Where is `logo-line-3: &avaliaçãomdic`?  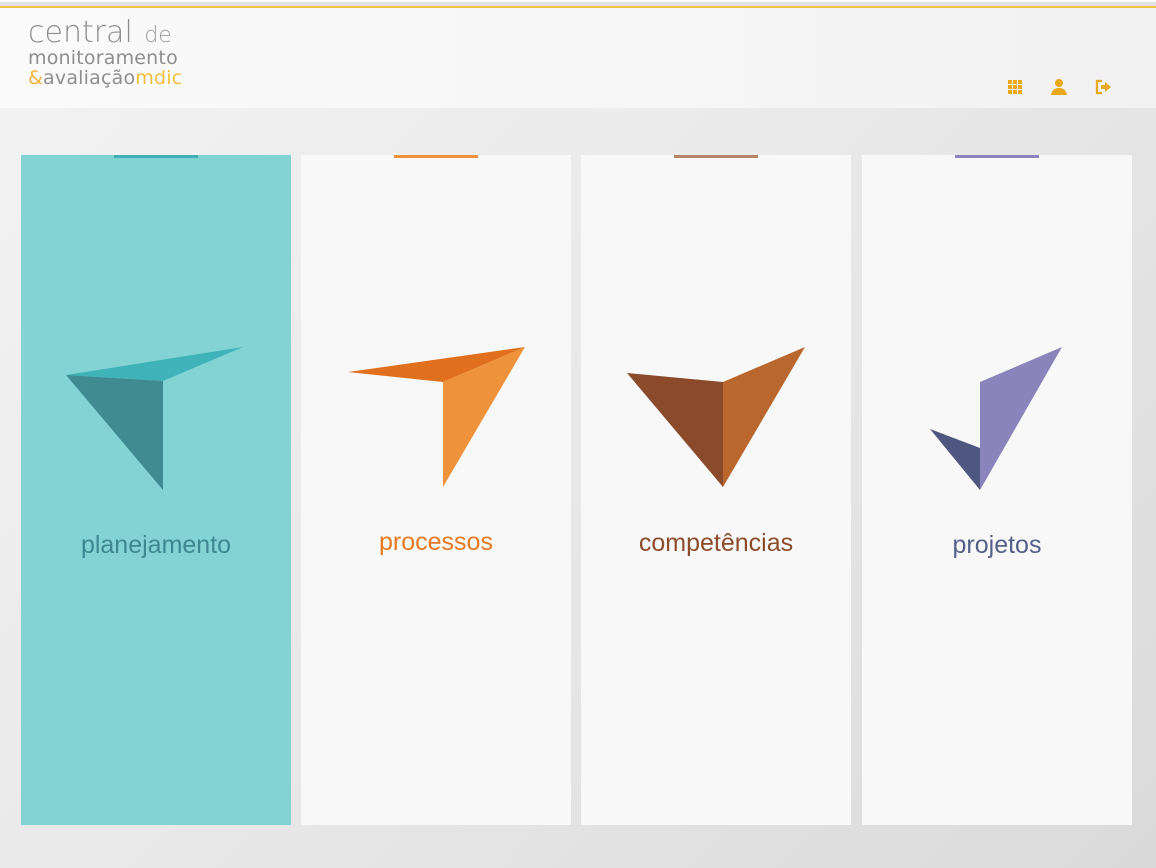 logo-line-3: &avaliaçãomdic is located at coordinates (128, 78).